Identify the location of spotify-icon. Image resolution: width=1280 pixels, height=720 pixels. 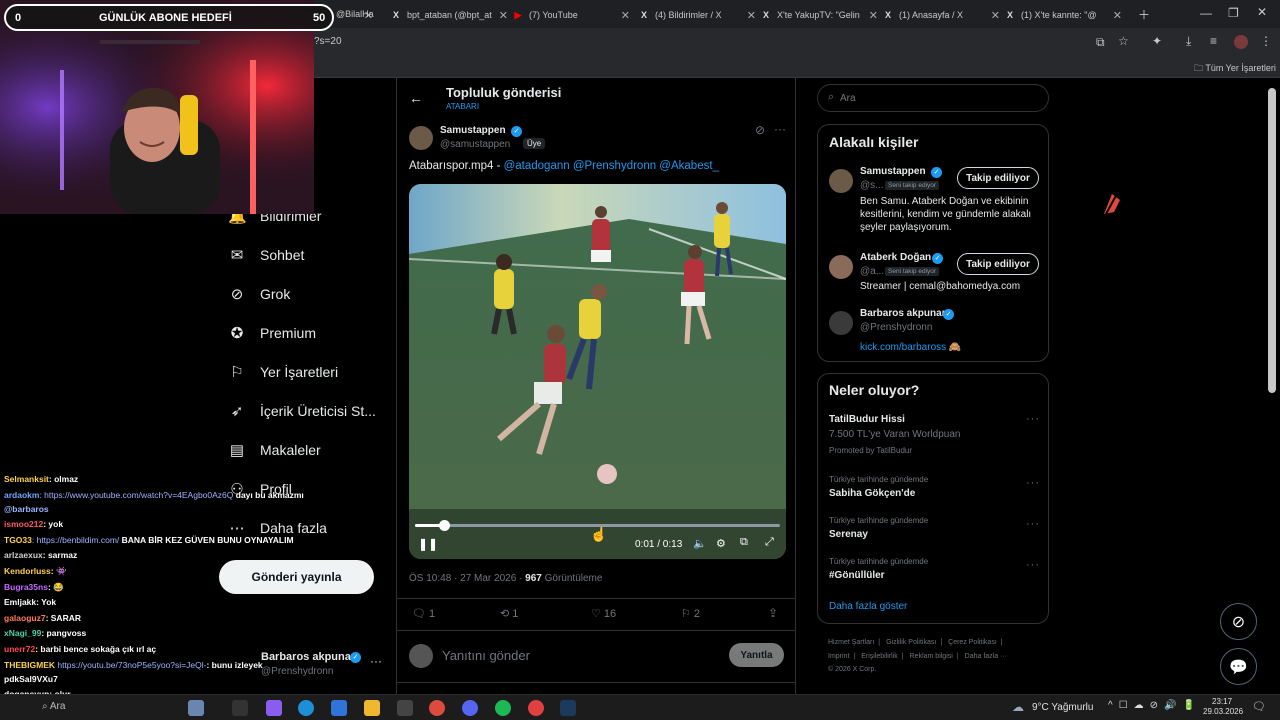
(503, 708).